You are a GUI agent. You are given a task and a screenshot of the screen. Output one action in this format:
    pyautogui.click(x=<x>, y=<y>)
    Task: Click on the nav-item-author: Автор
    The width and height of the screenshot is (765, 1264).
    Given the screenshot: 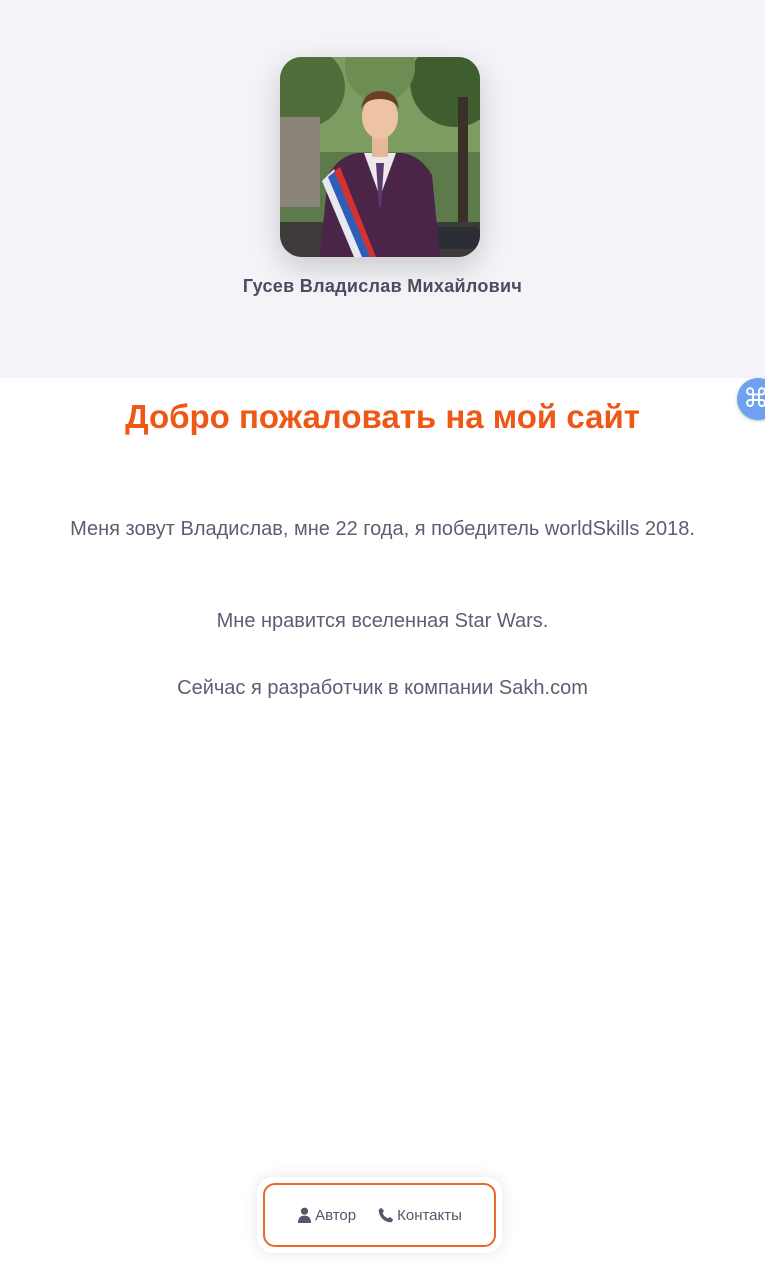 What is the action you would take?
    pyautogui.click(x=326, y=1215)
    